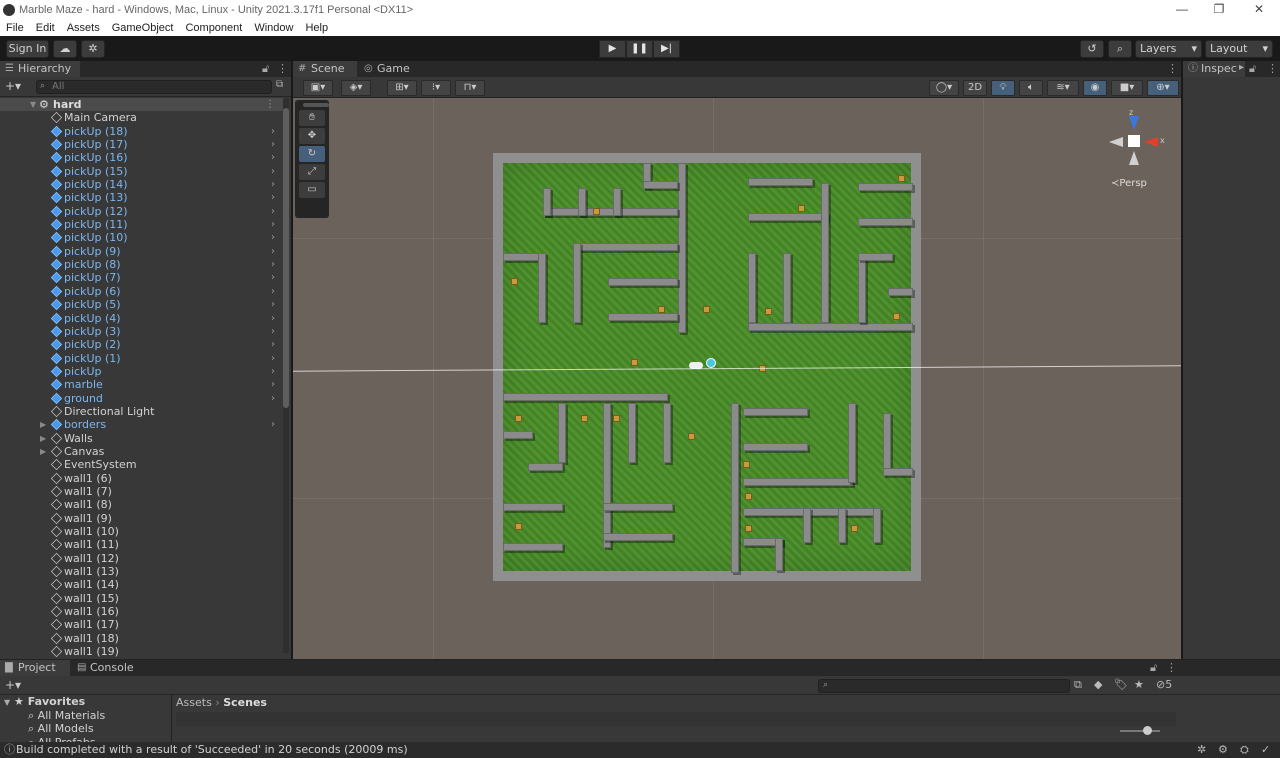 The image size is (1280, 758). I want to click on hierarchy-row: pickUp (1) ›, so click(141, 358).